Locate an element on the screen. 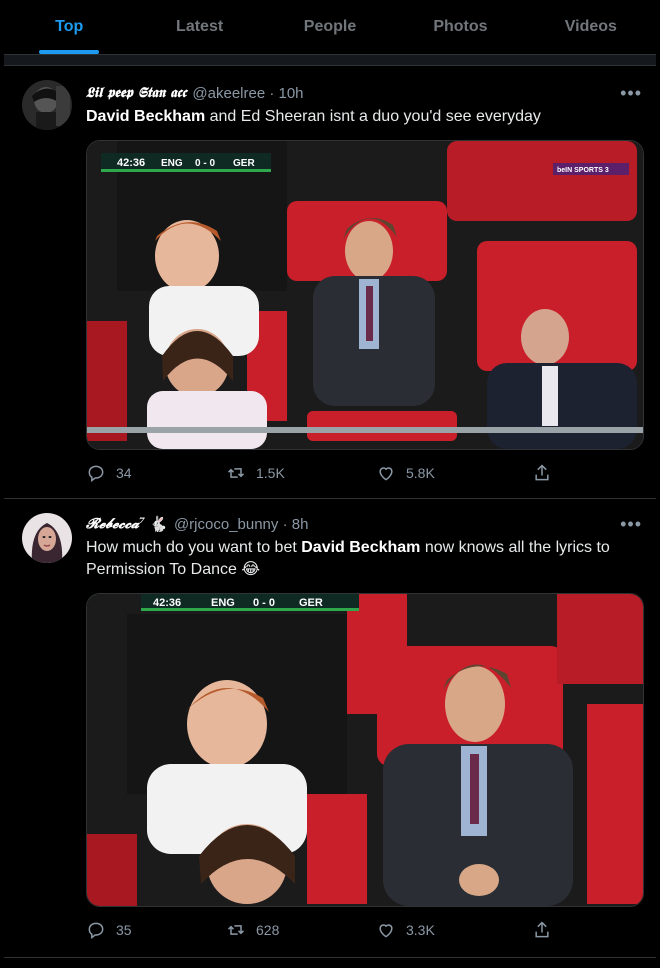 This screenshot has width=660, height=968. display-name: 𝓡𝓮𝓫𝓮𝓬𝓬𝓪⁷ is located at coordinates (115, 524).